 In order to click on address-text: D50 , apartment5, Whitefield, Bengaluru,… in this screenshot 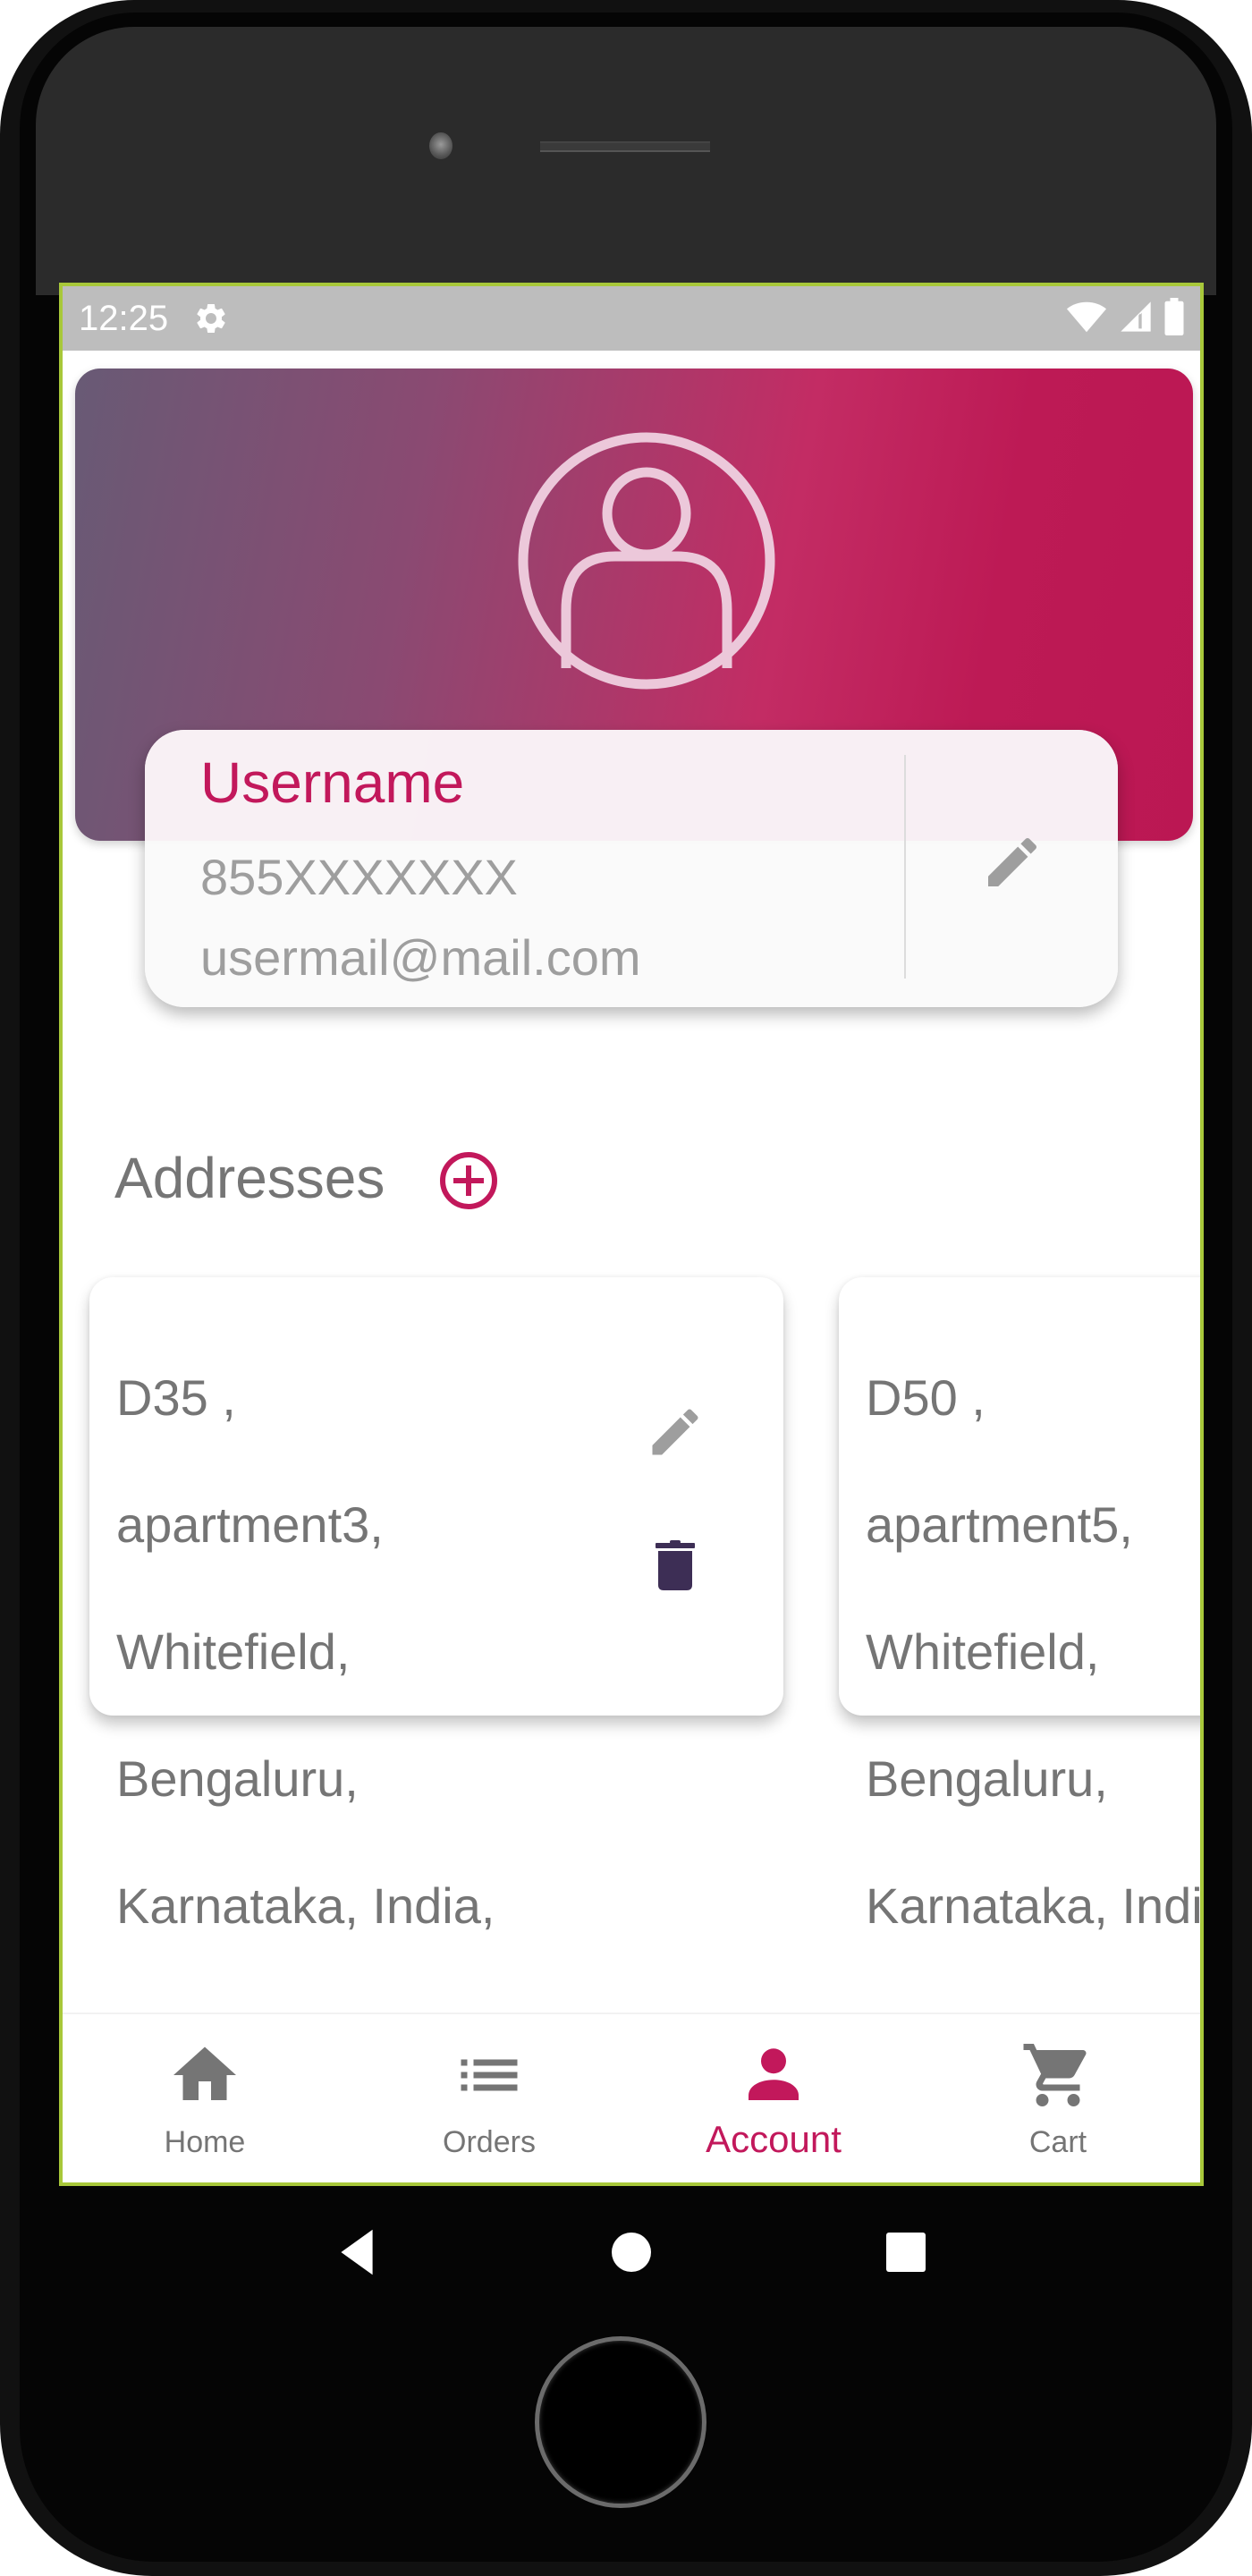, I will do `click(1034, 1715)`.